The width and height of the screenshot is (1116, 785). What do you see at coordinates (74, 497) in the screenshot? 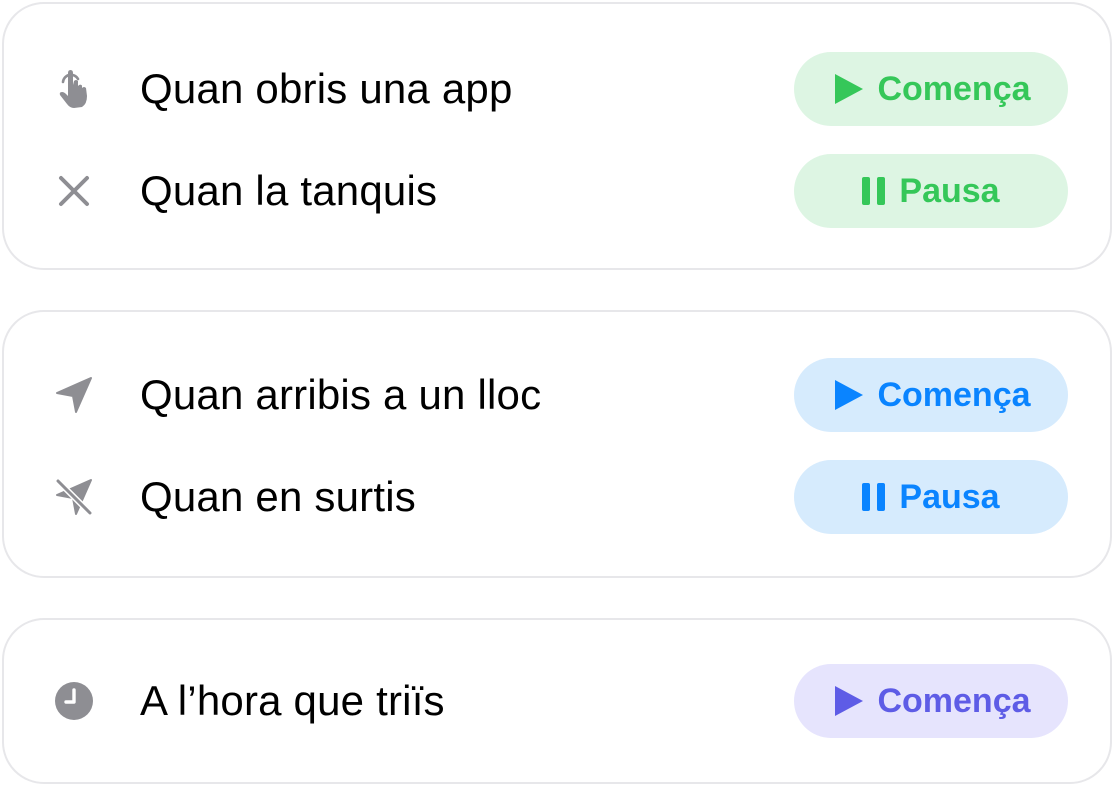
I see `location-slash-icon` at bounding box center [74, 497].